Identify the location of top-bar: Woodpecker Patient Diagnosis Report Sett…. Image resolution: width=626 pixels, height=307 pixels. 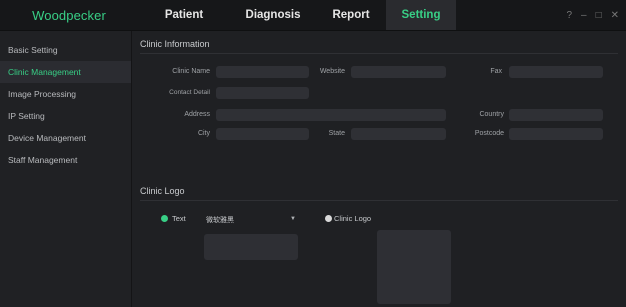
(313, 15).